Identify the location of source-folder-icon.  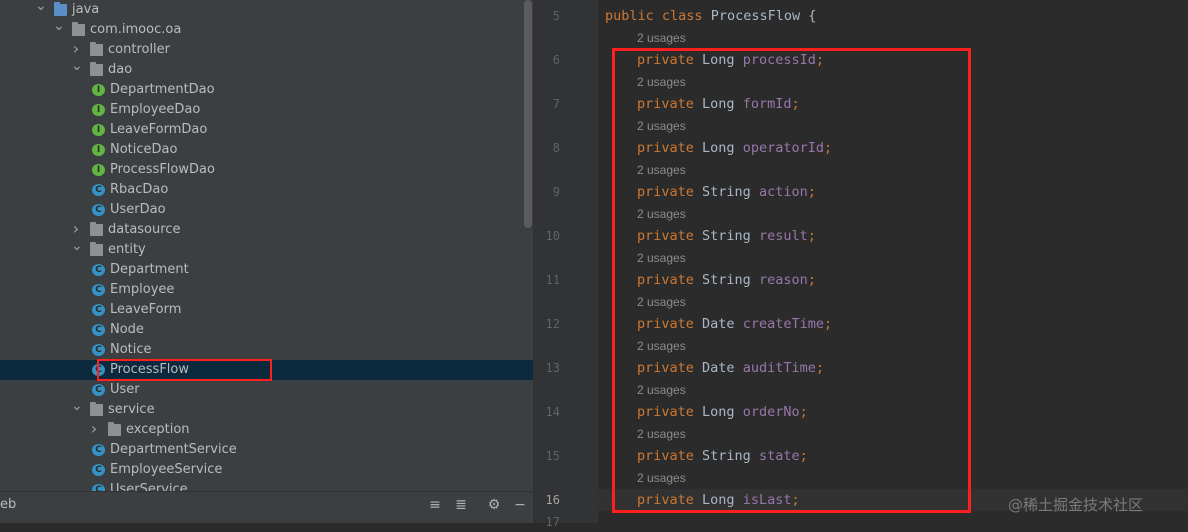
(60, 9).